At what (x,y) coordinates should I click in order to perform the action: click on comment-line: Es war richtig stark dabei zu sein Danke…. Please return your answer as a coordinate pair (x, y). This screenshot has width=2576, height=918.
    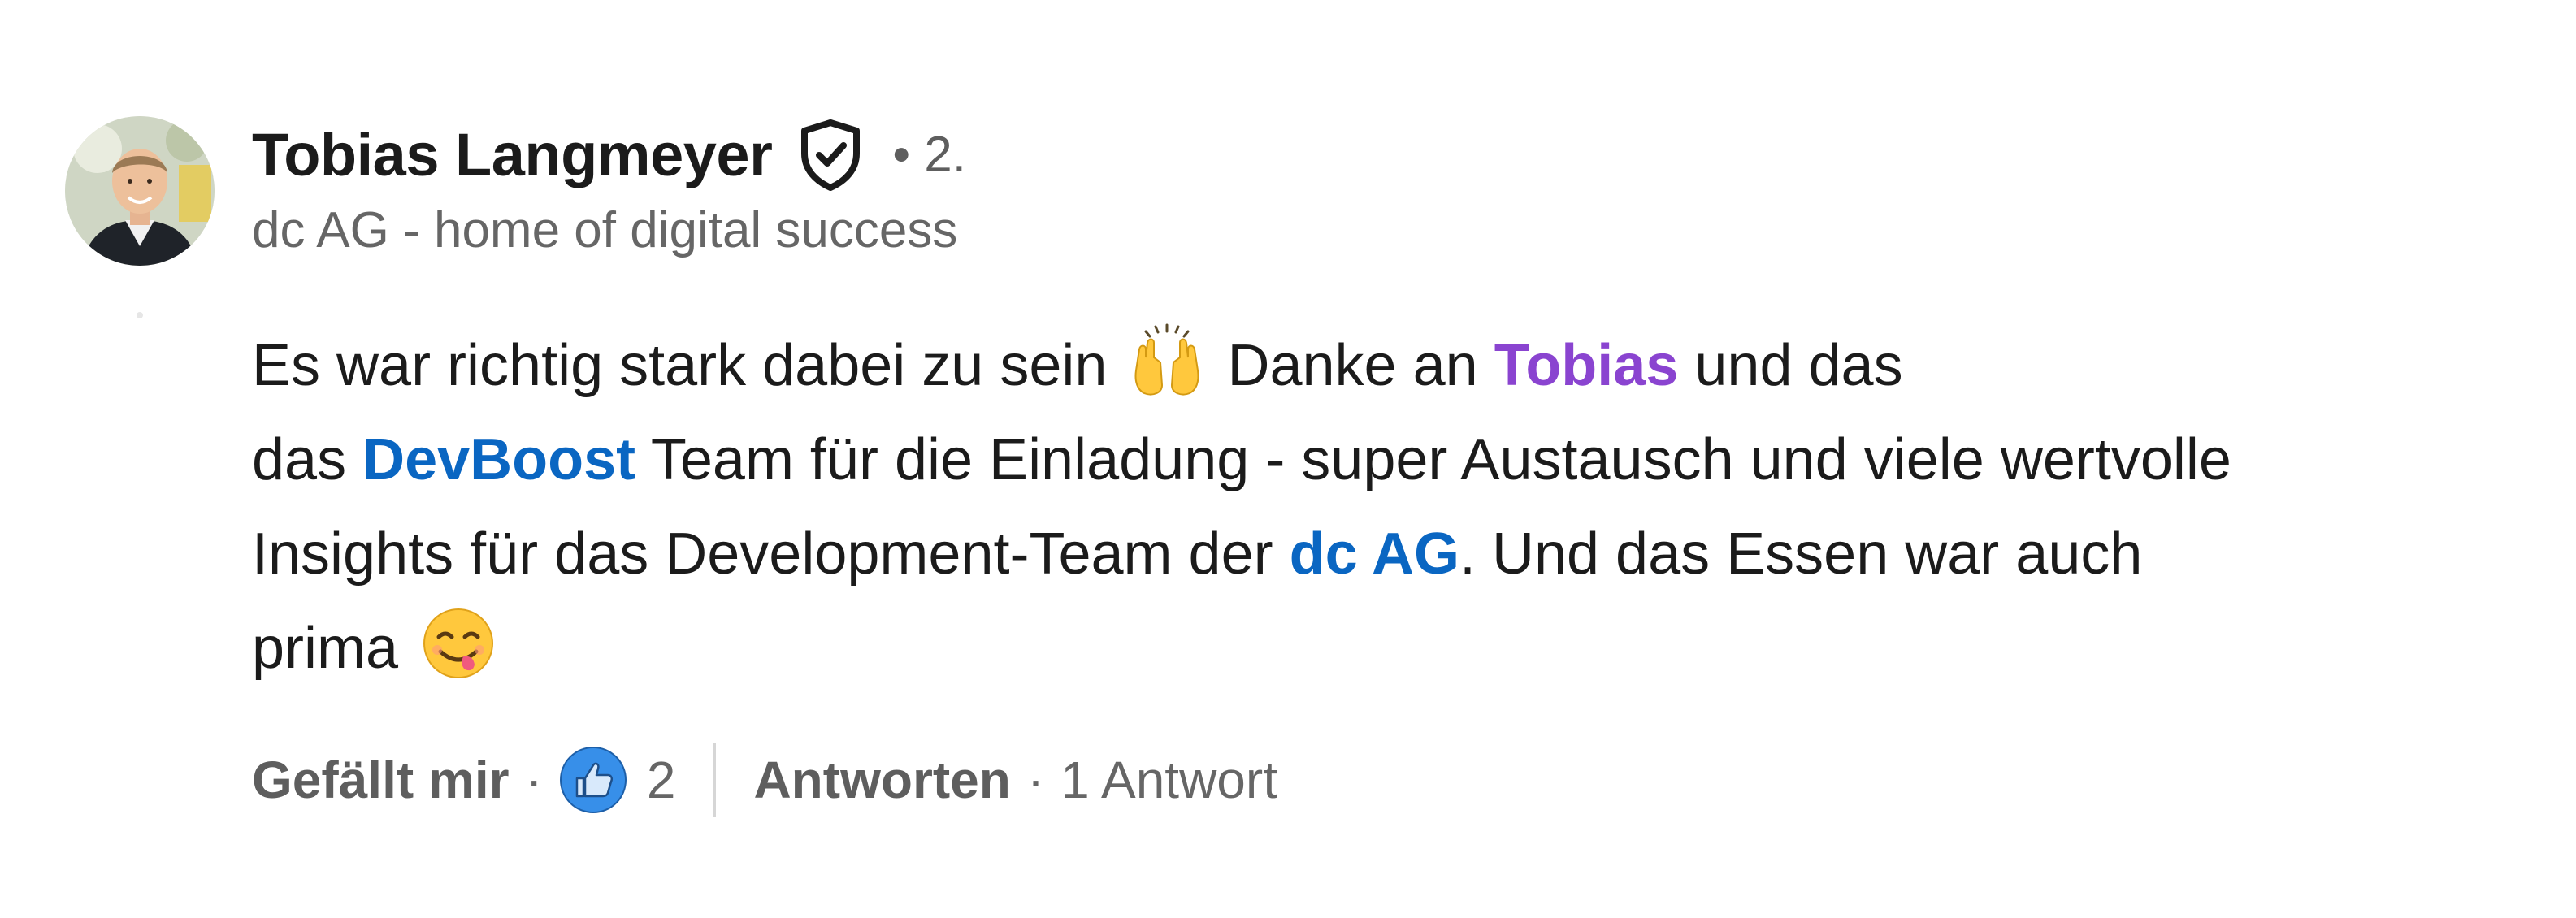
    Looking at the image, I should click on (1406, 365).